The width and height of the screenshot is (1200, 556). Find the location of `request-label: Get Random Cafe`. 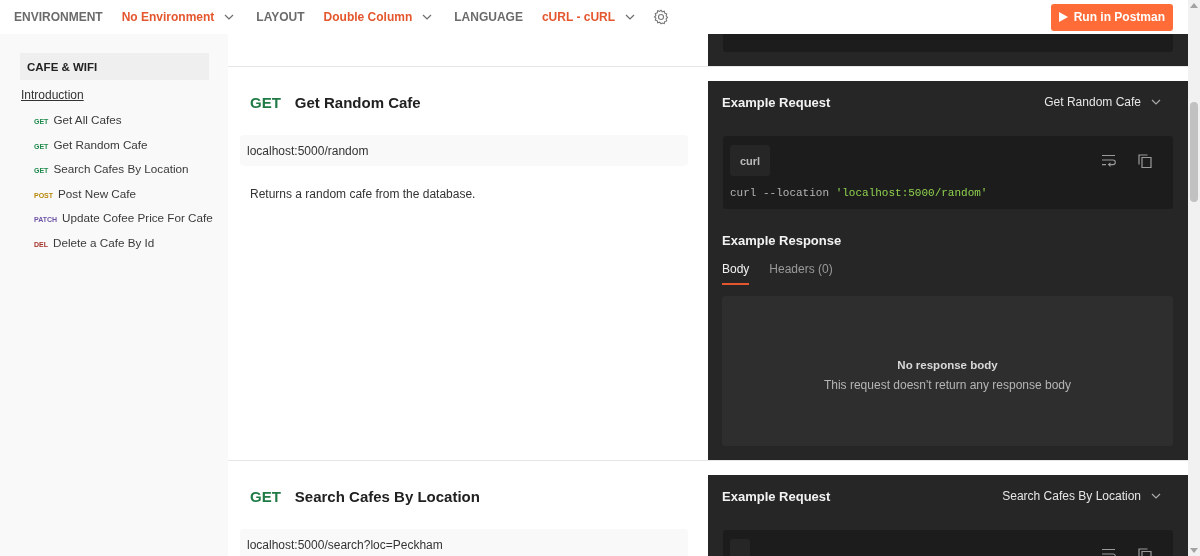

request-label: Get Random Cafe is located at coordinates (100, 144).